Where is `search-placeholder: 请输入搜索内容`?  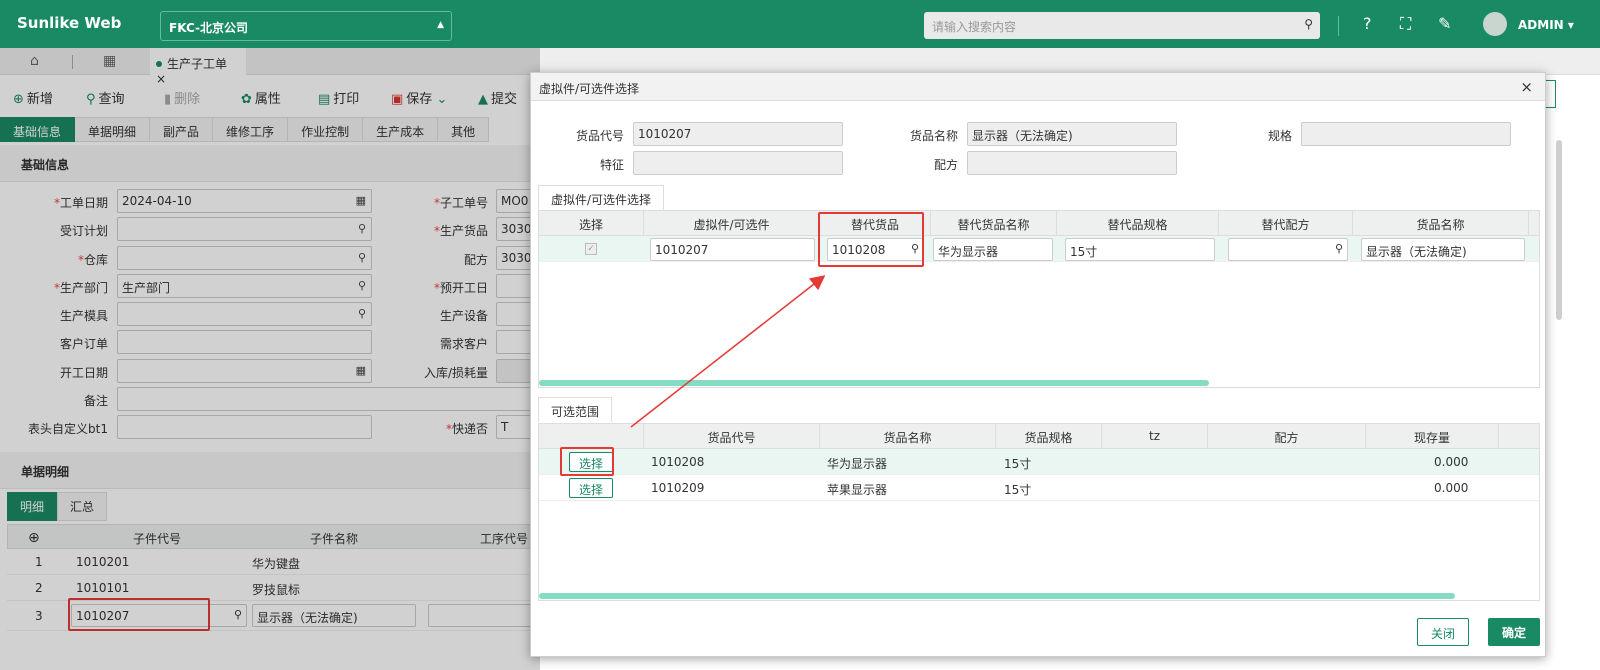
search-placeholder: 请输入搜索内容 is located at coordinates (974, 27).